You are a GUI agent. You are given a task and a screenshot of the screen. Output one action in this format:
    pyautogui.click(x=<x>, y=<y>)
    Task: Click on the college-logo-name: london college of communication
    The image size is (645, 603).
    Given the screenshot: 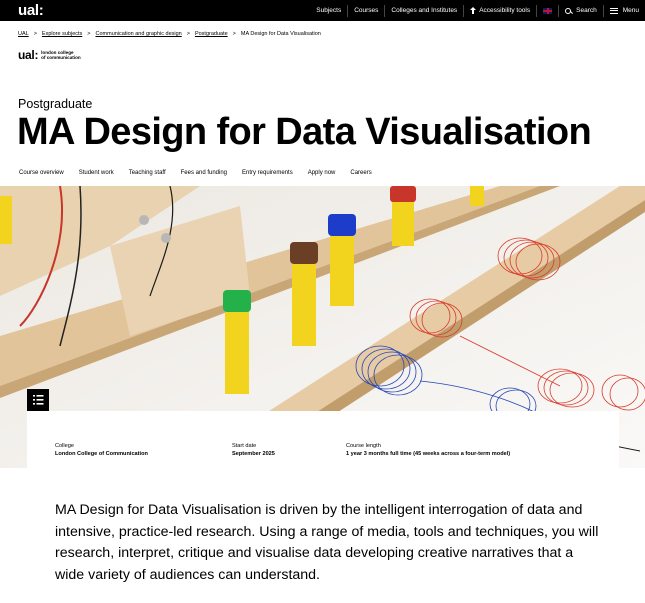 What is the action you would take?
    pyautogui.click(x=61, y=55)
    